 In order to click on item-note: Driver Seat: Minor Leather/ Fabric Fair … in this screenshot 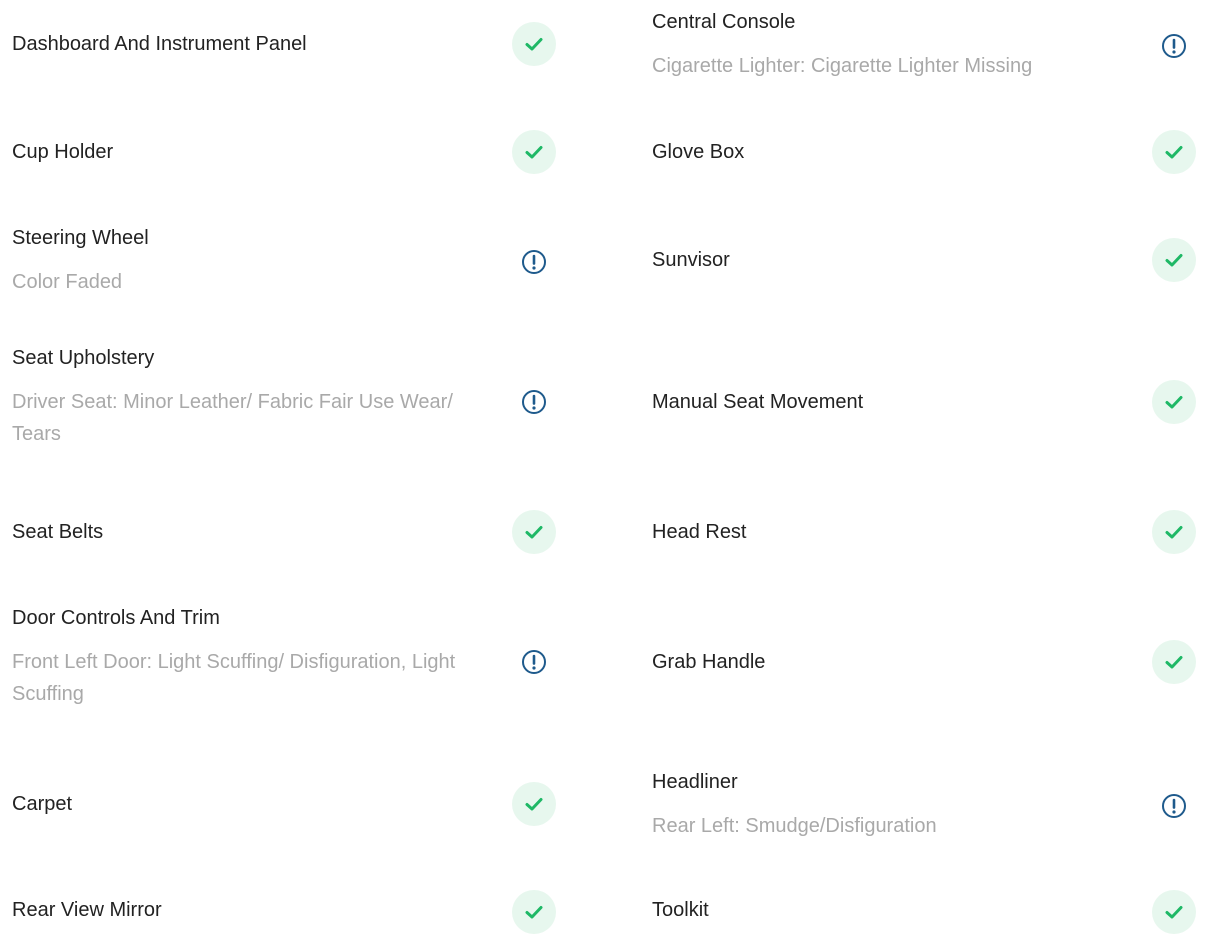, I will do `click(232, 418)`.